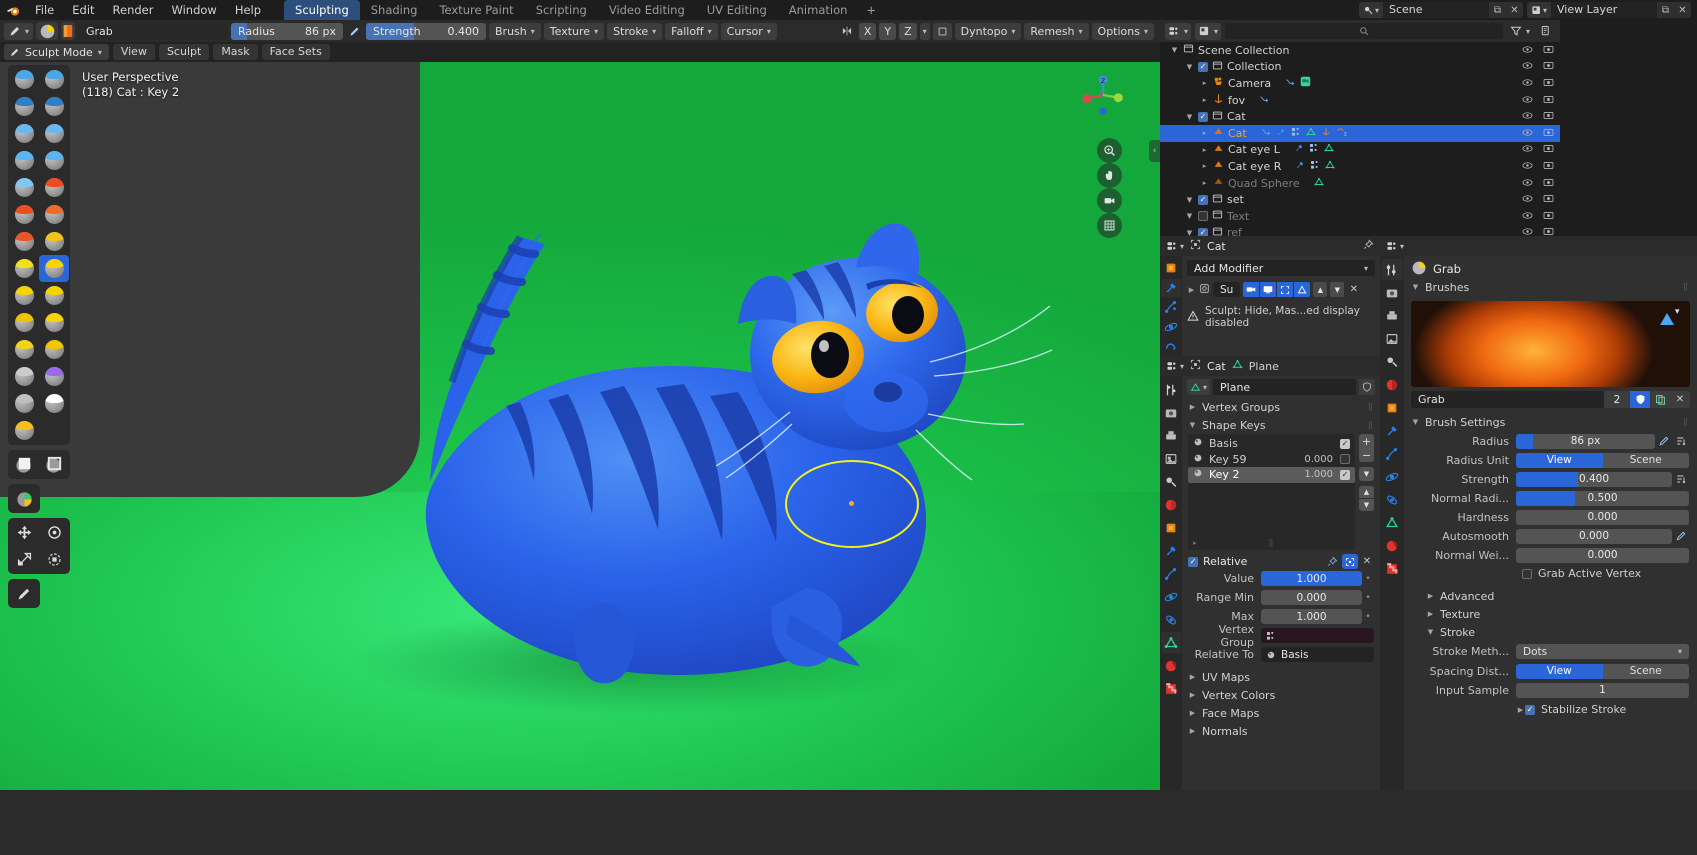 This screenshot has width=1697, height=855. What do you see at coordinates (1311, 616) in the screenshot?
I see `field-slider: 1.000` at bounding box center [1311, 616].